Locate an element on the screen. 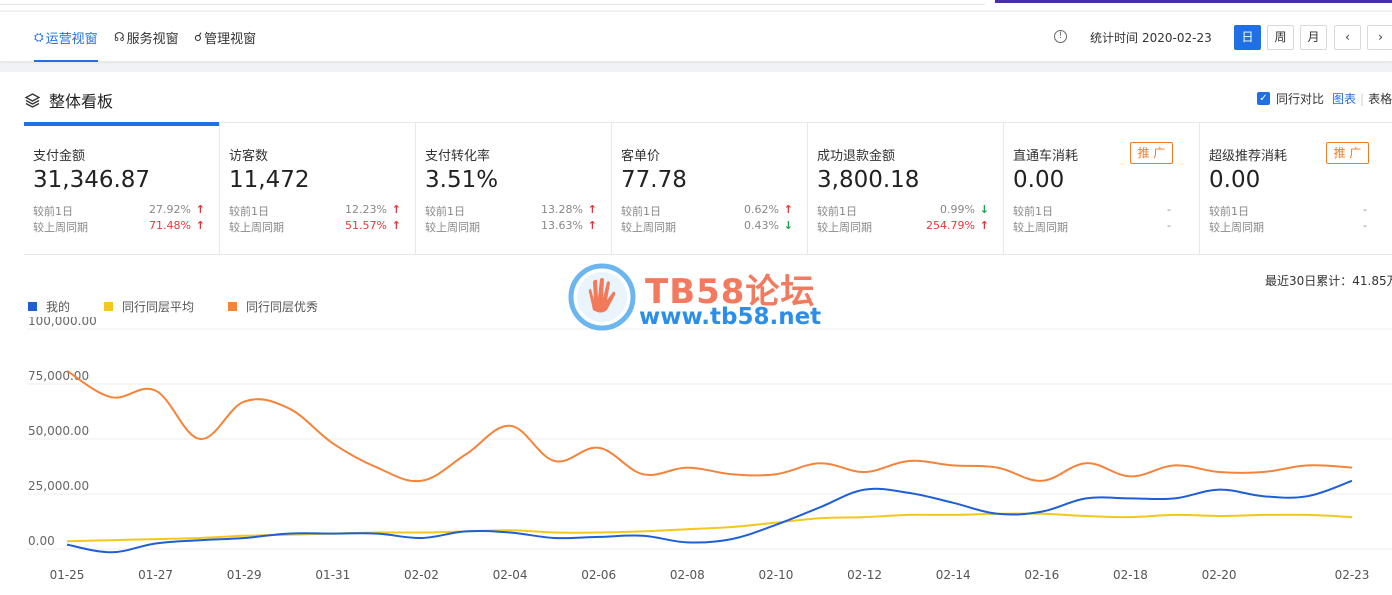 This screenshot has height=595, width=1392. kpi-value: 0.00 is located at coordinates (1039, 180).